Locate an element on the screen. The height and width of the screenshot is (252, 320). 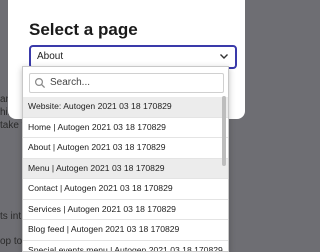
dropdown-scrollbar is located at coordinates (224, 131).